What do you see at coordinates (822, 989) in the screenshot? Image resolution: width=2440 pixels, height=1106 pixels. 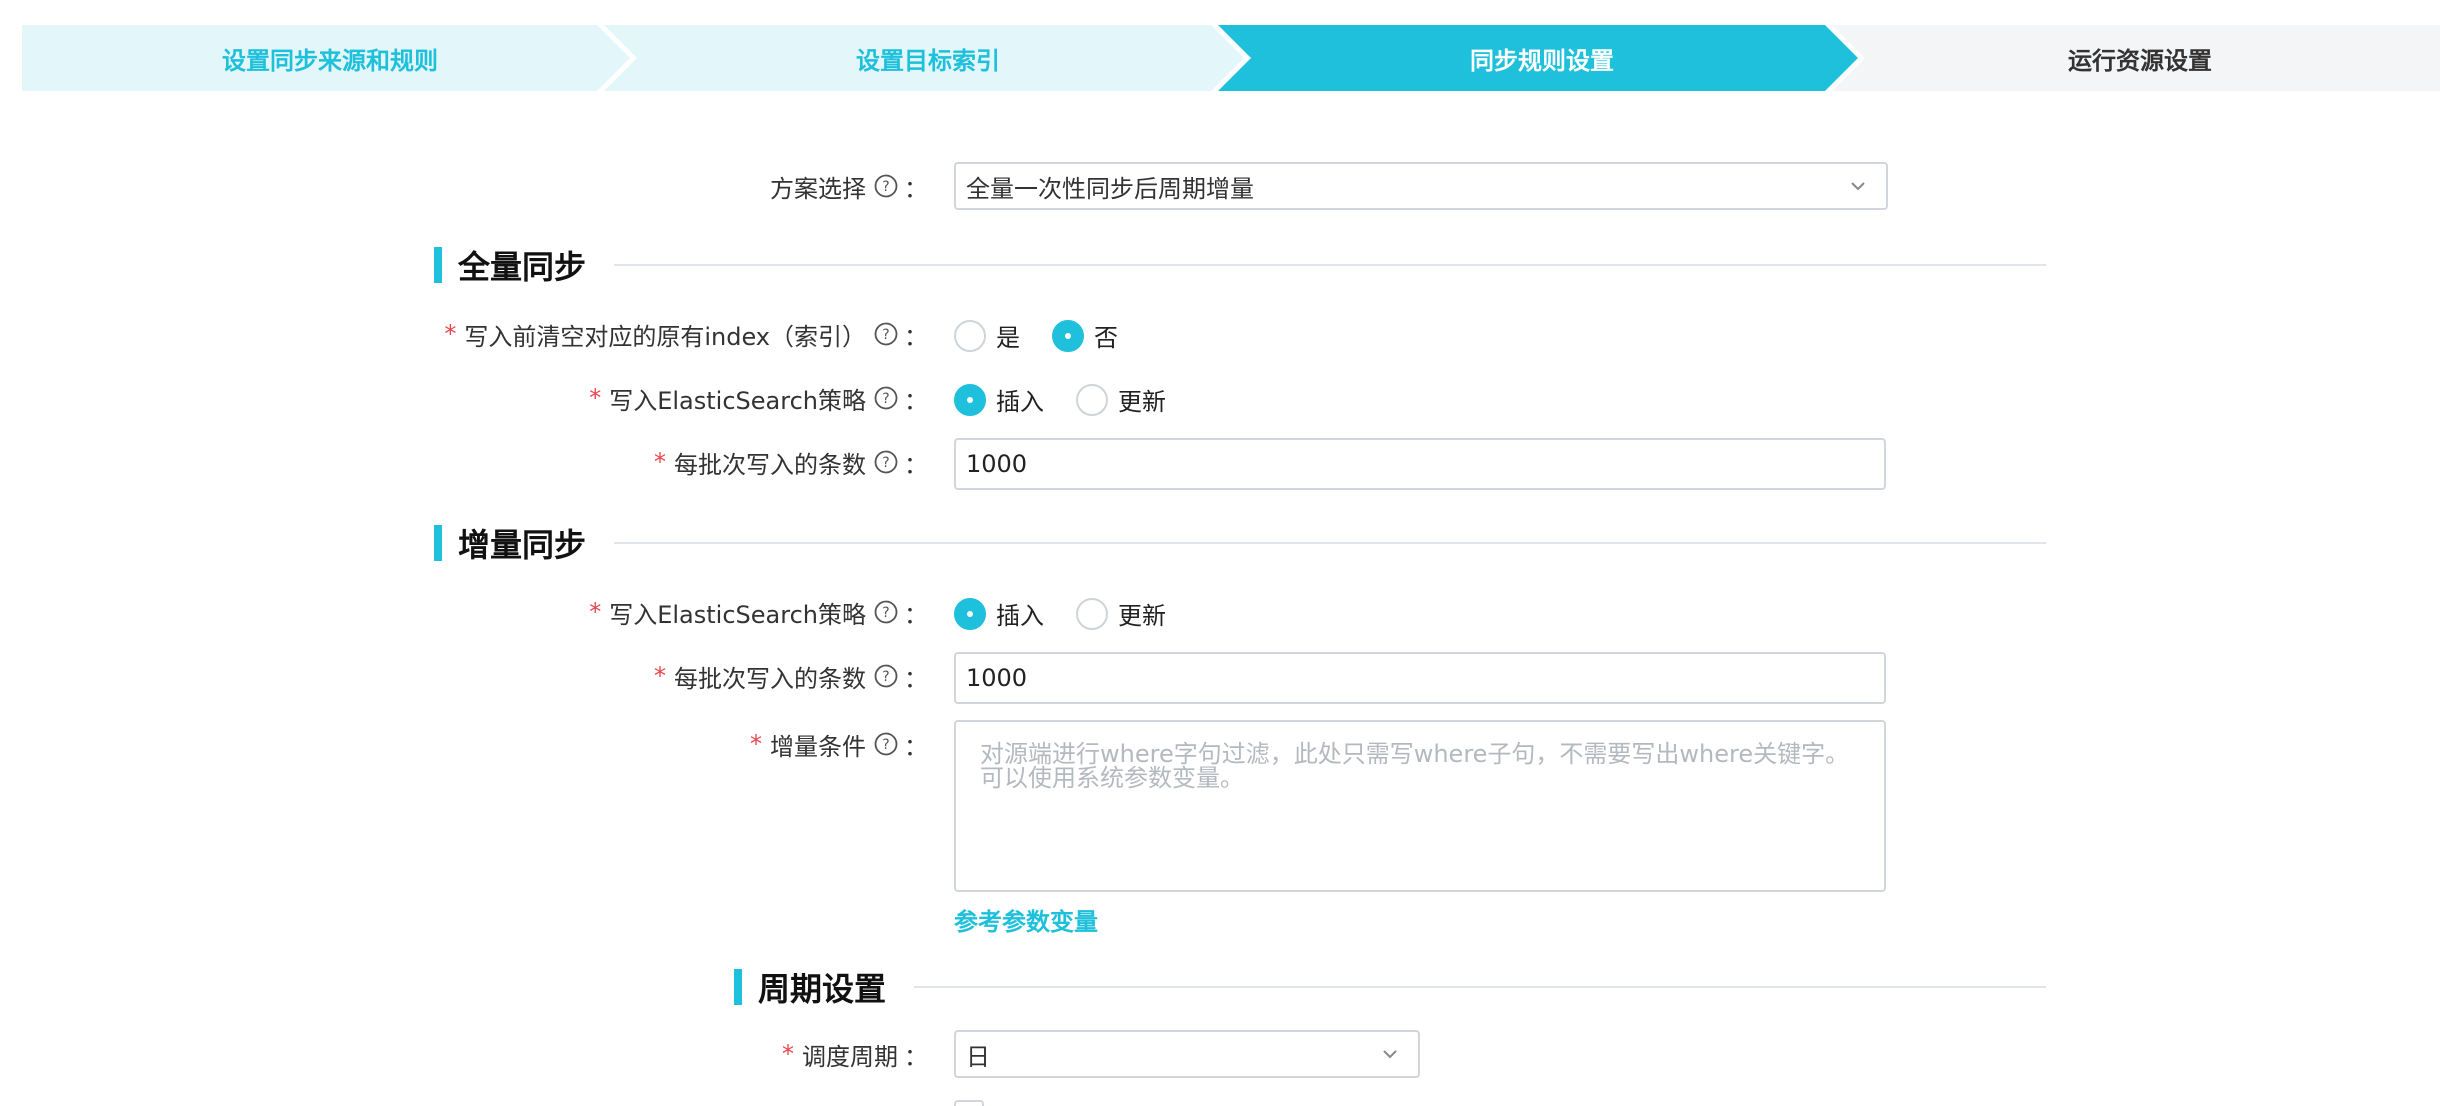 I see `section-title: 周期设置` at bounding box center [822, 989].